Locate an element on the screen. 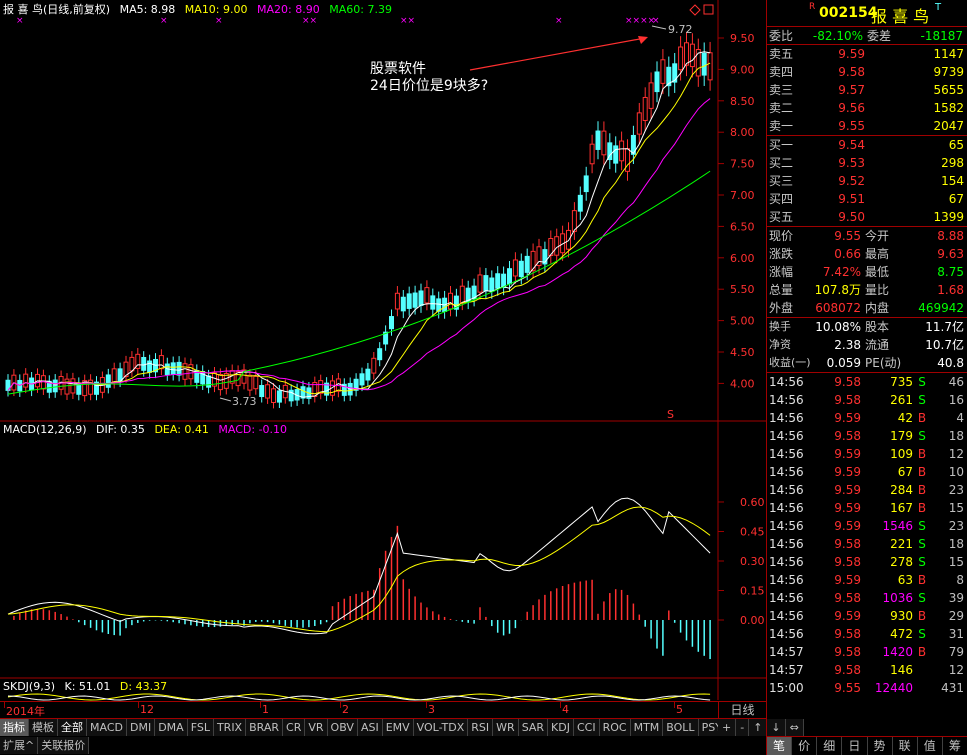  stat-label: 最低 is located at coordinates (877, 272).